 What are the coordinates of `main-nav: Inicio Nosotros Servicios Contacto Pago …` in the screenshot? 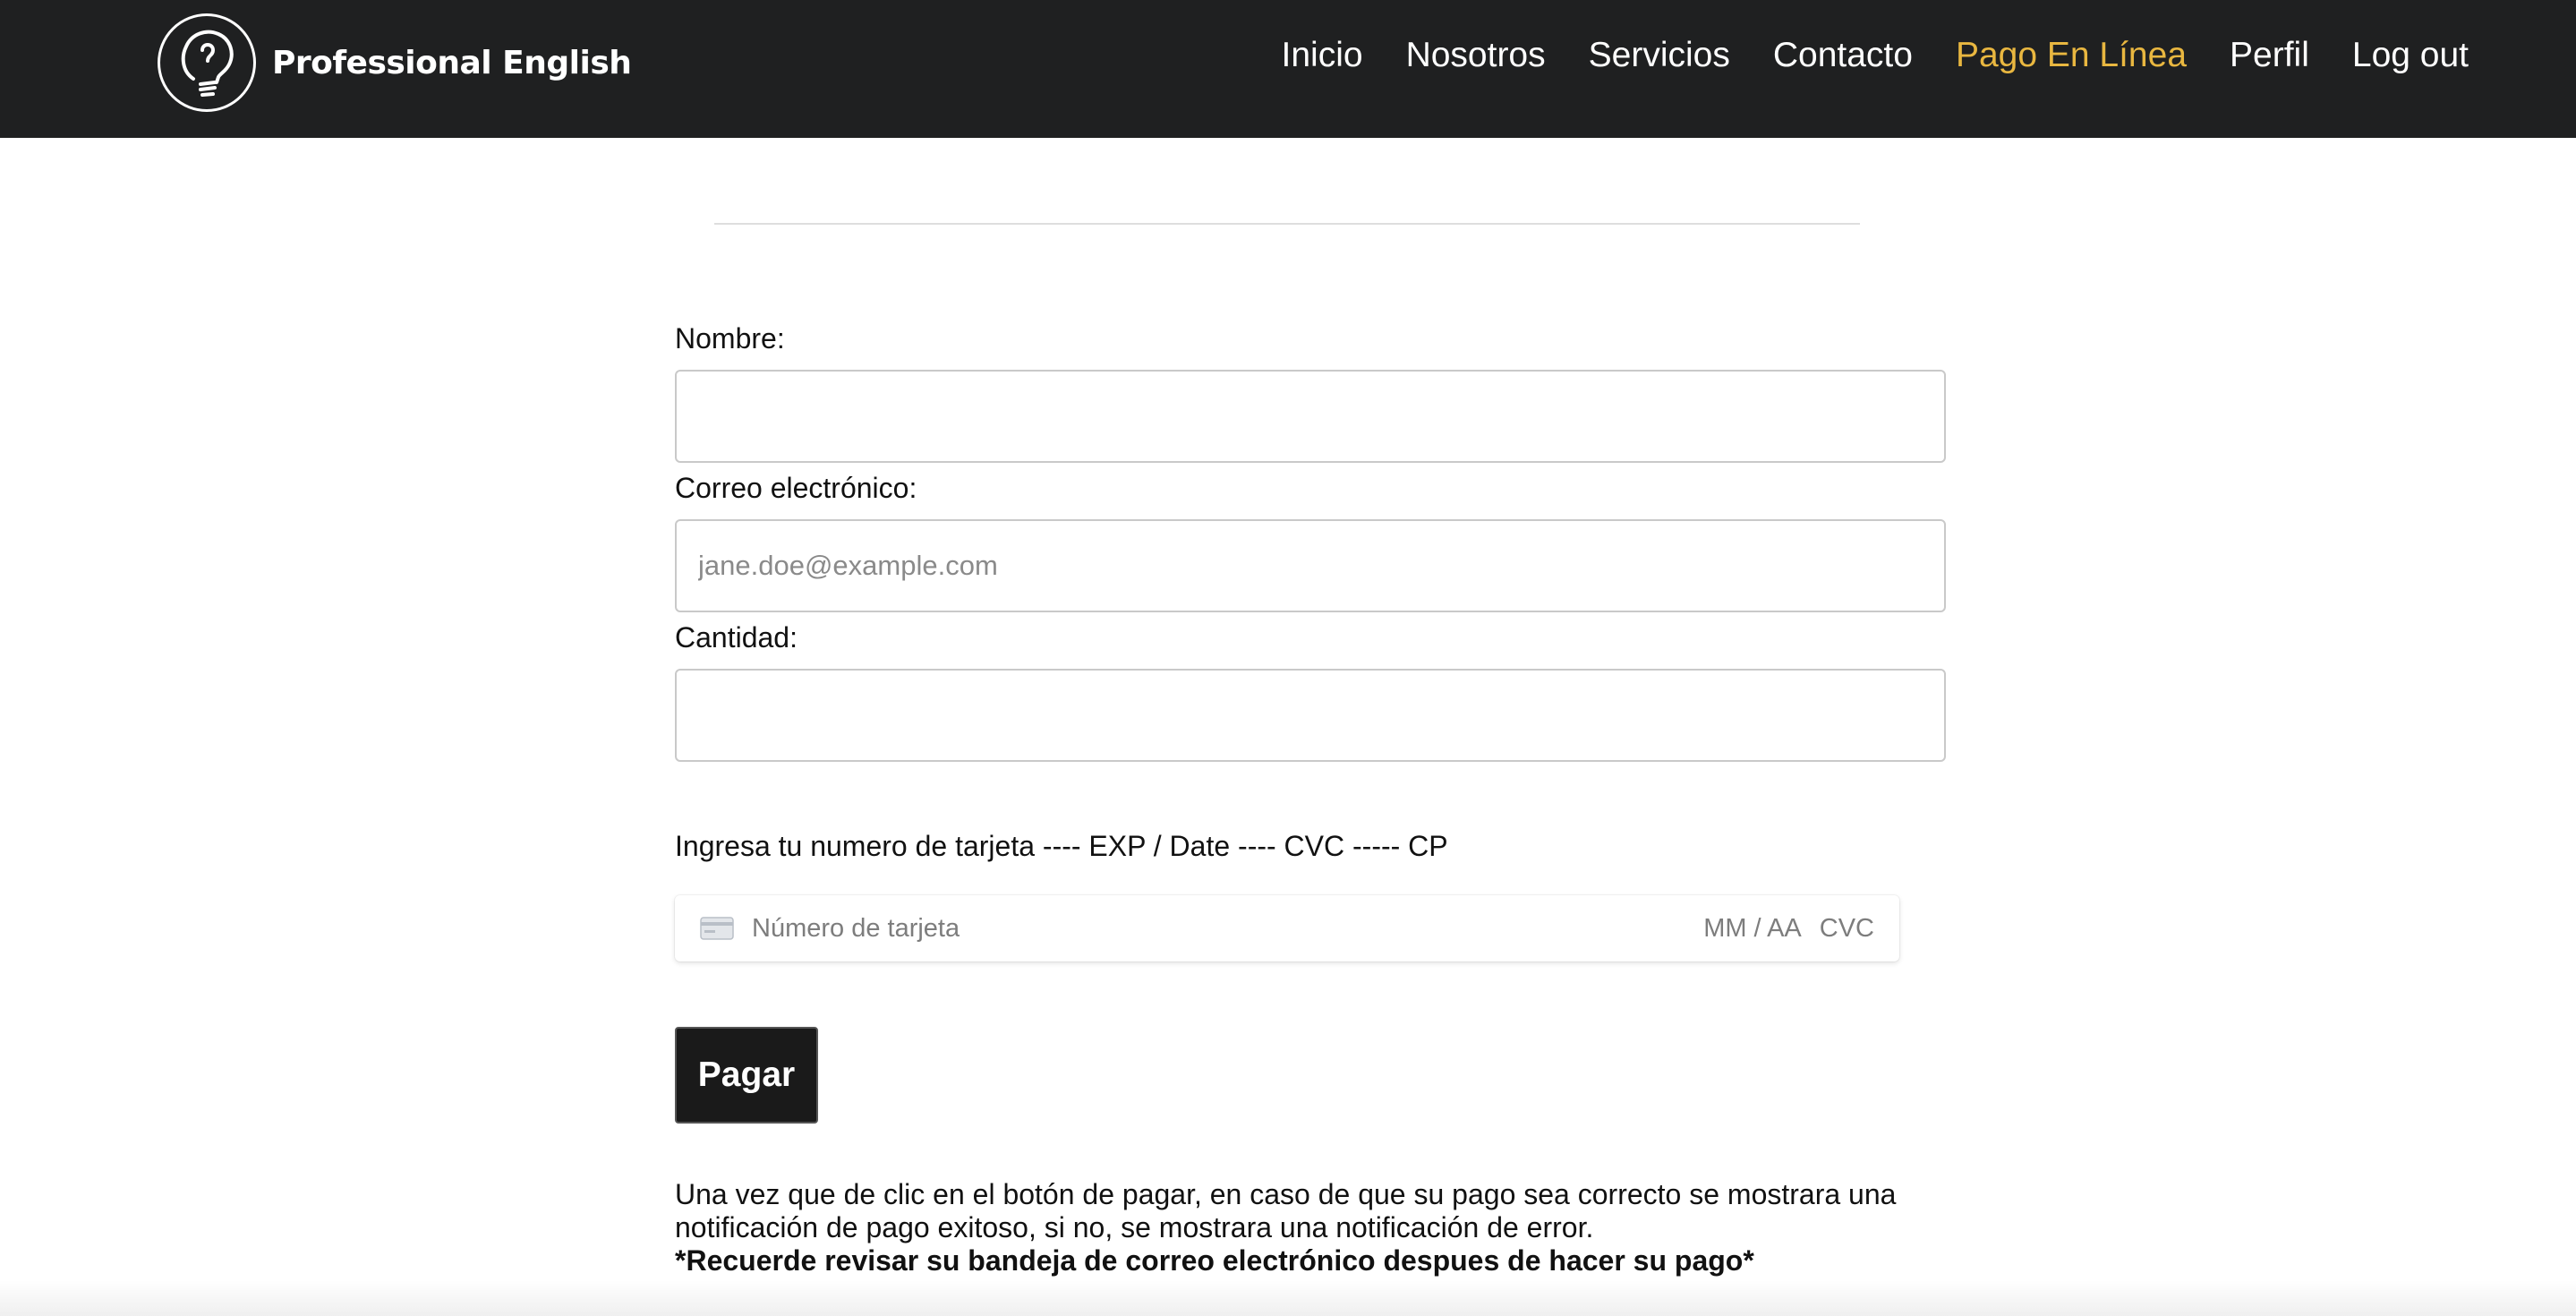 It's located at (1875, 55).